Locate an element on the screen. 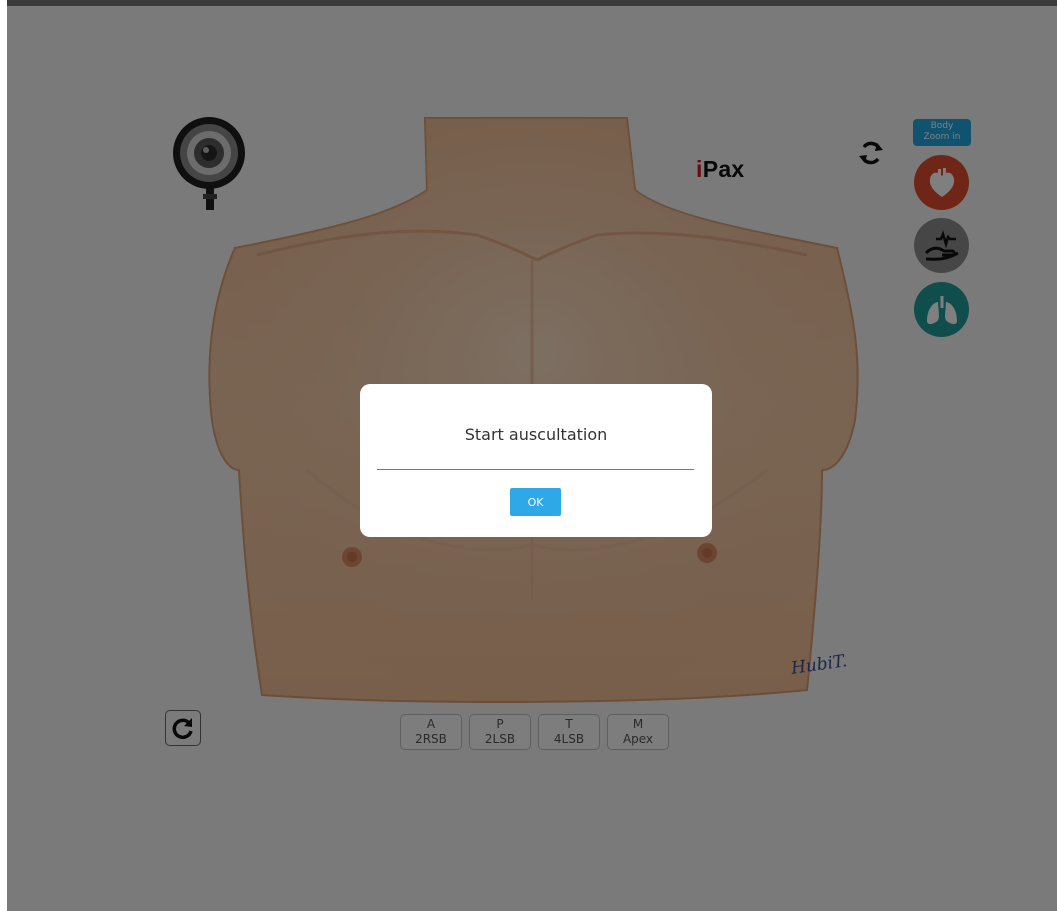 This screenshot has height=911, width=1057. ok-button: OK is located at coordinates (535, 502).